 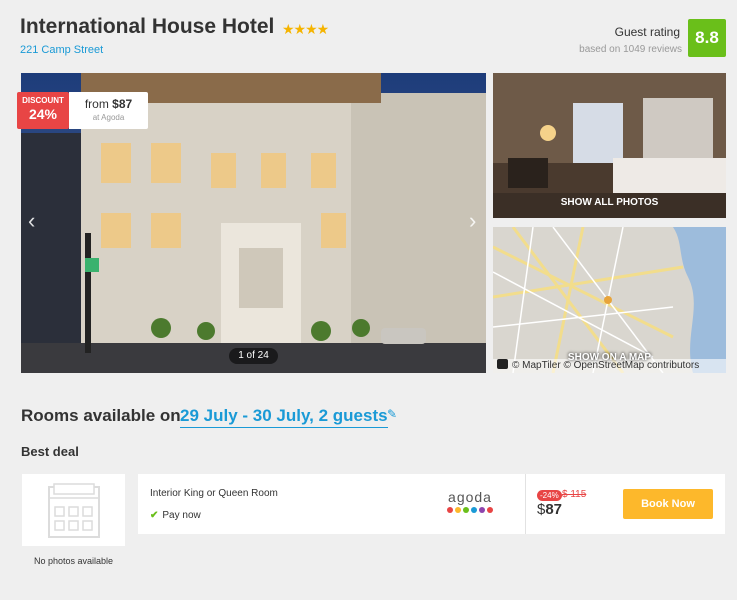 I want to click on photo-counter: 1 of 24, so click(x=253, y=356).